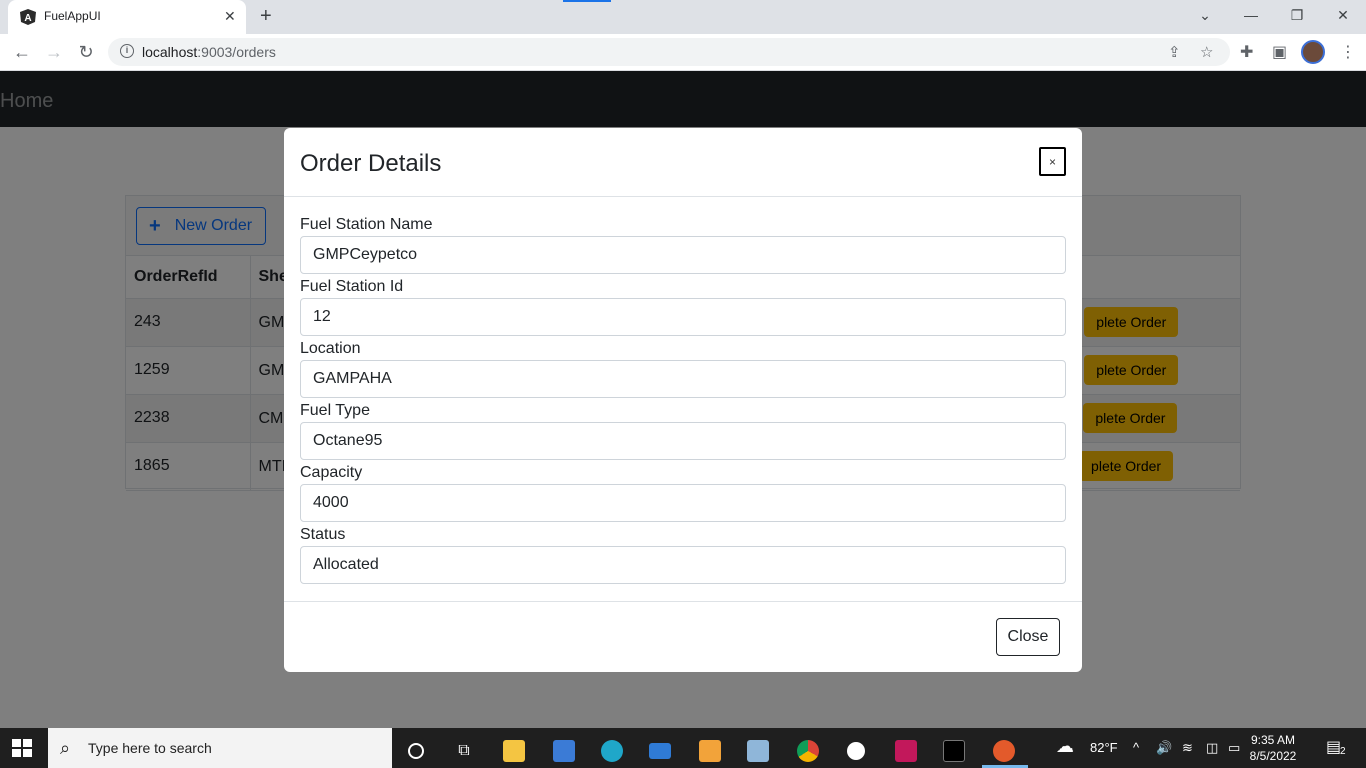 The width and height of the screenshot is (1366, 768). Describe the element at coordinates (683, 503) in the screenshot. I see `capacity-field` at that location.